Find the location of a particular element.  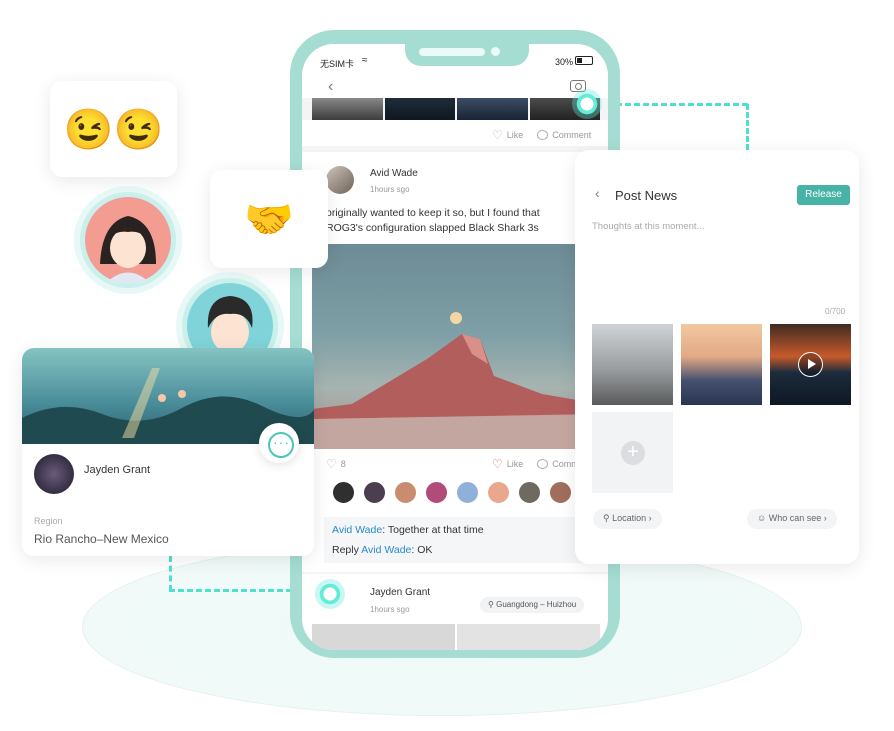

visibility-button: ☺ Who can see › is located at coordinates (792, 519).